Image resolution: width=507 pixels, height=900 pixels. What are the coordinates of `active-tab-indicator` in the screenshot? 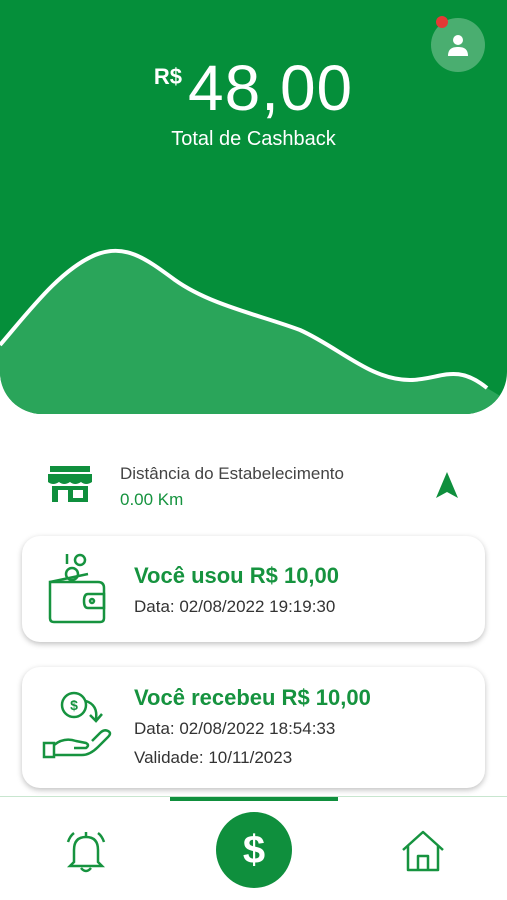 It's located at (254, 799).